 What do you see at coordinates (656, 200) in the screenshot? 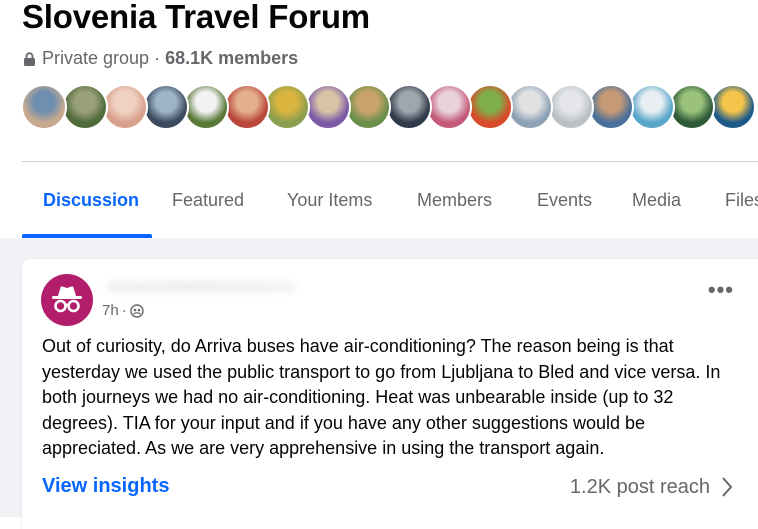
I see `tab-media: Media` at bounding box center [656, 200].